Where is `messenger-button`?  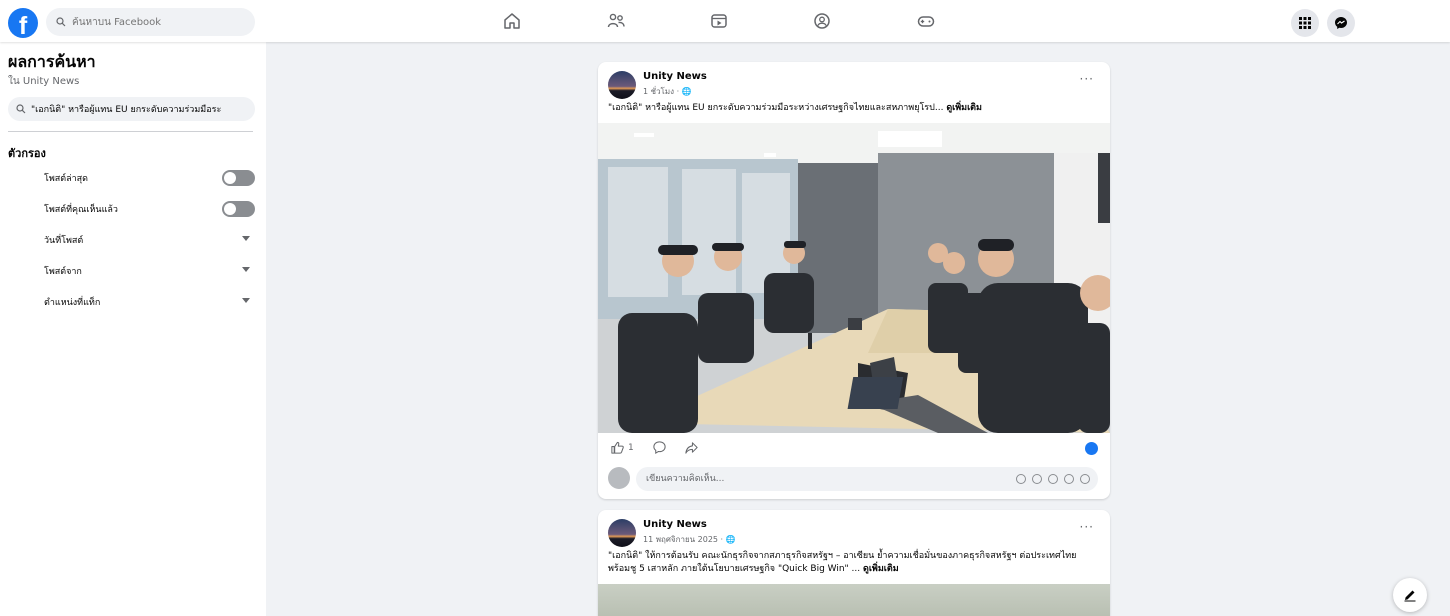 messenger-button is located at coordinates (1341, 23).